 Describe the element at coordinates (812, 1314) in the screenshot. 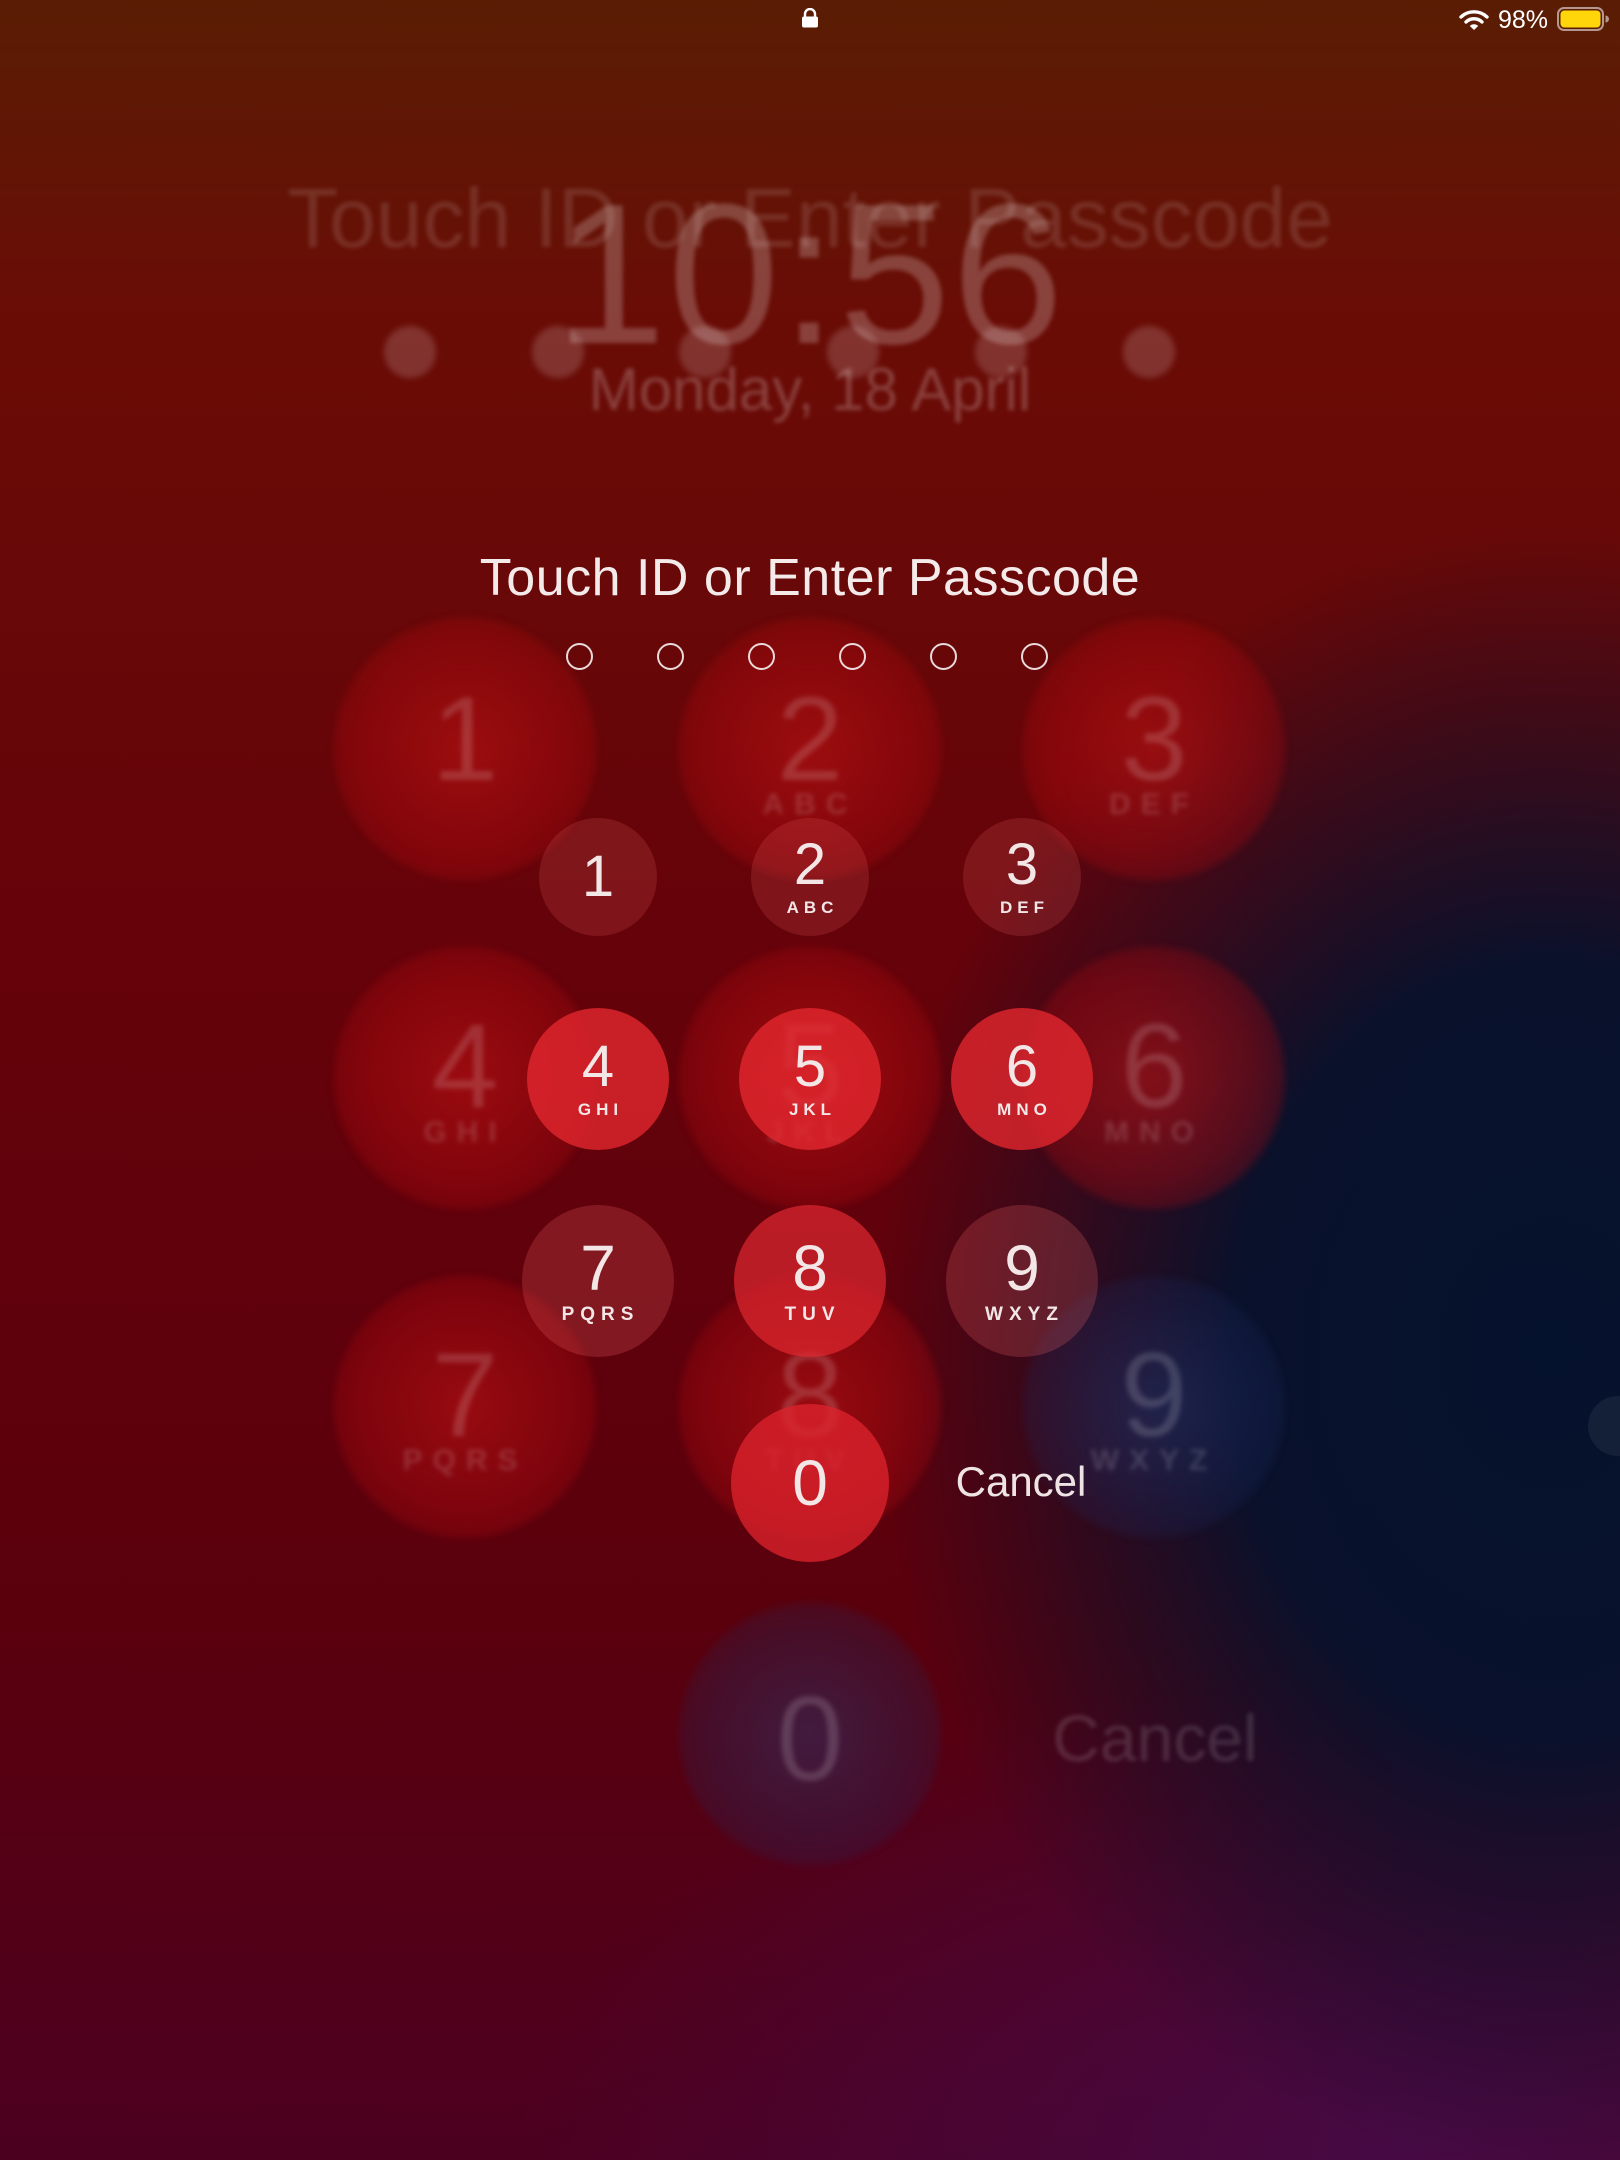

I see `key-letters: TUV` at that location.